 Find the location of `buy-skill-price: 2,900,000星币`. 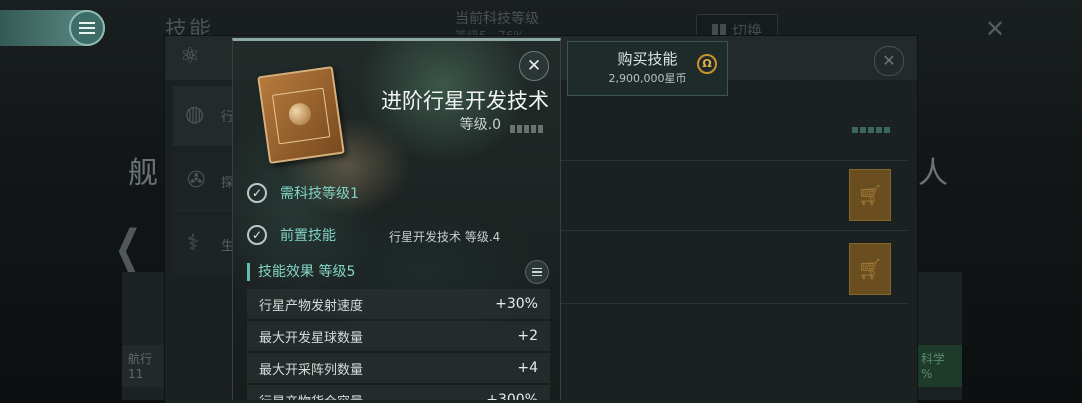

buy-skill-price: 2,900,000星币 is located at coordinates (647, 78).